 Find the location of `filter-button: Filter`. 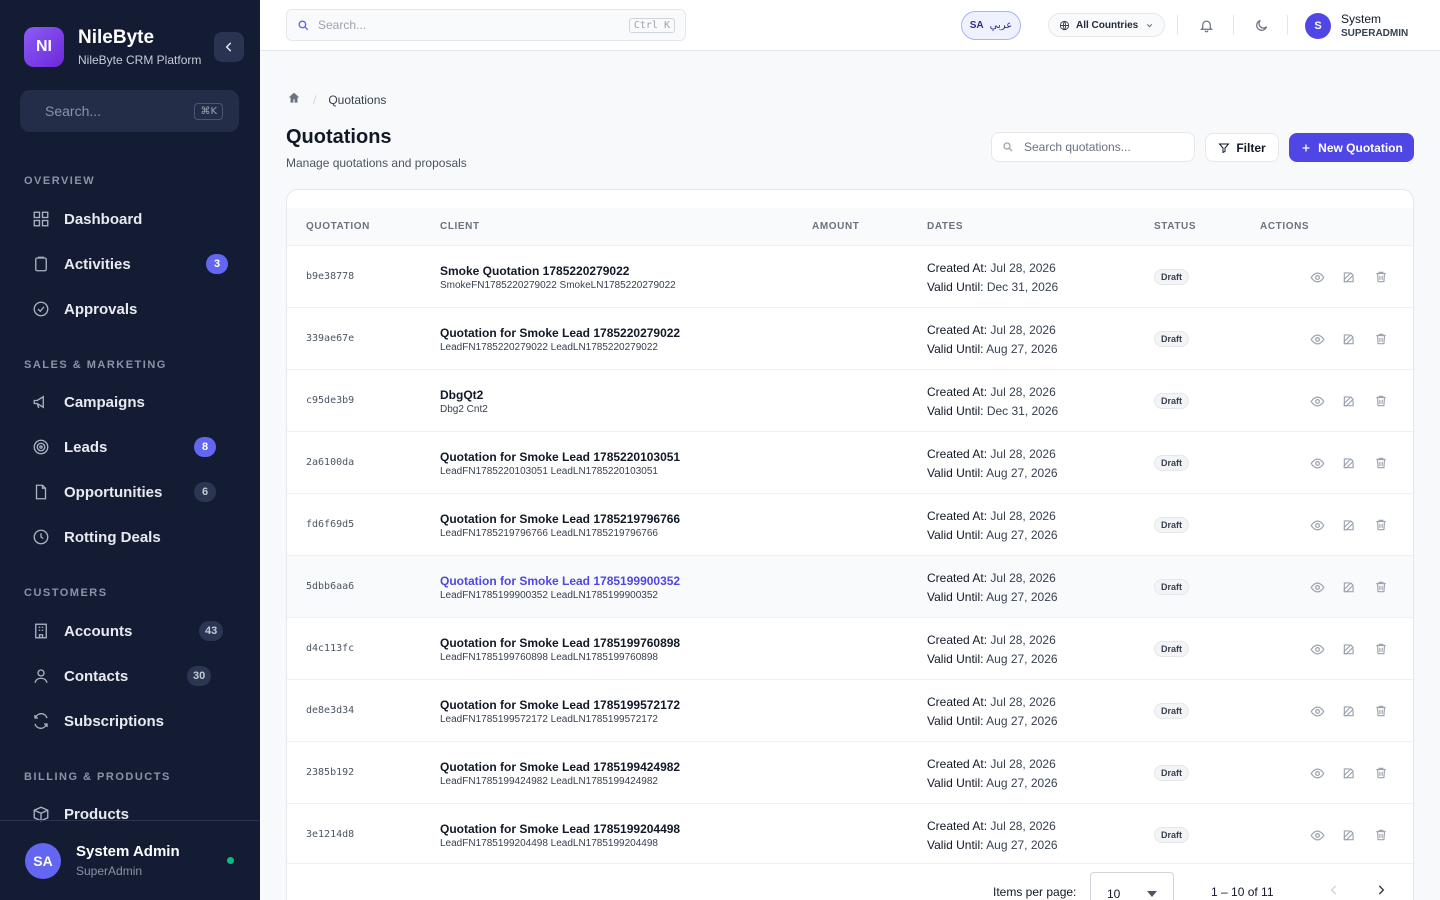

filter-button: Filter is located at coordinates (1242, 147).